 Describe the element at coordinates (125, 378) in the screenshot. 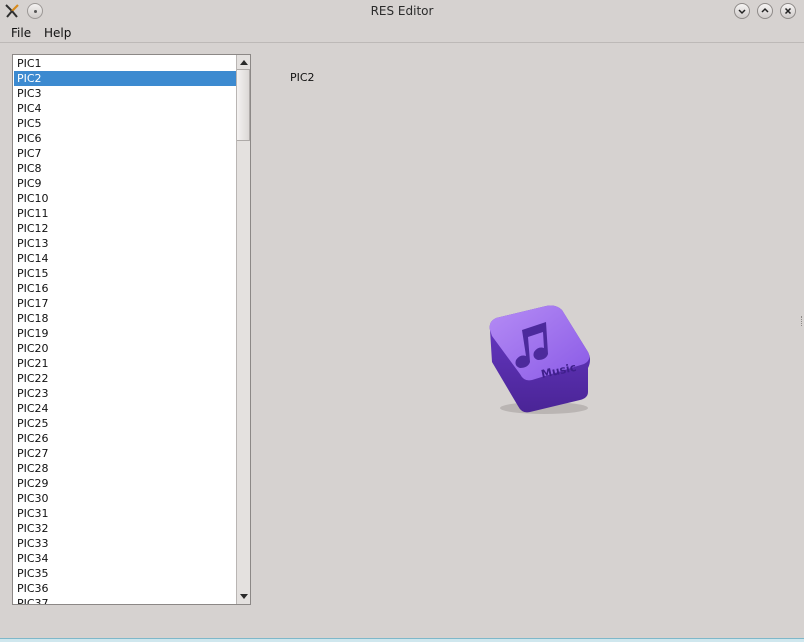

I see `list-item: PIC22` at that location.